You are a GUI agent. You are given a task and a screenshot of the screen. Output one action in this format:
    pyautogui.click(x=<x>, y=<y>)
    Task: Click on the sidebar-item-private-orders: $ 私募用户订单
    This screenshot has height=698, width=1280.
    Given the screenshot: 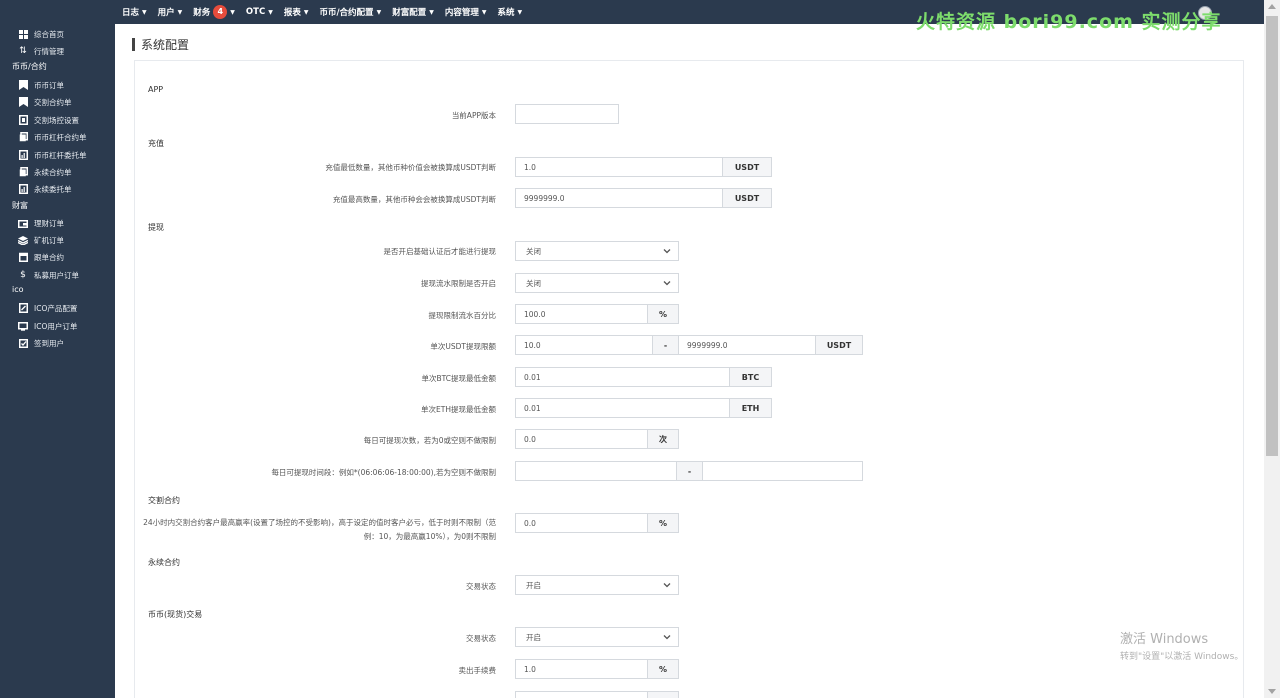 What is the action you would take?
    pyautogui.click(x=48, y=275)
    